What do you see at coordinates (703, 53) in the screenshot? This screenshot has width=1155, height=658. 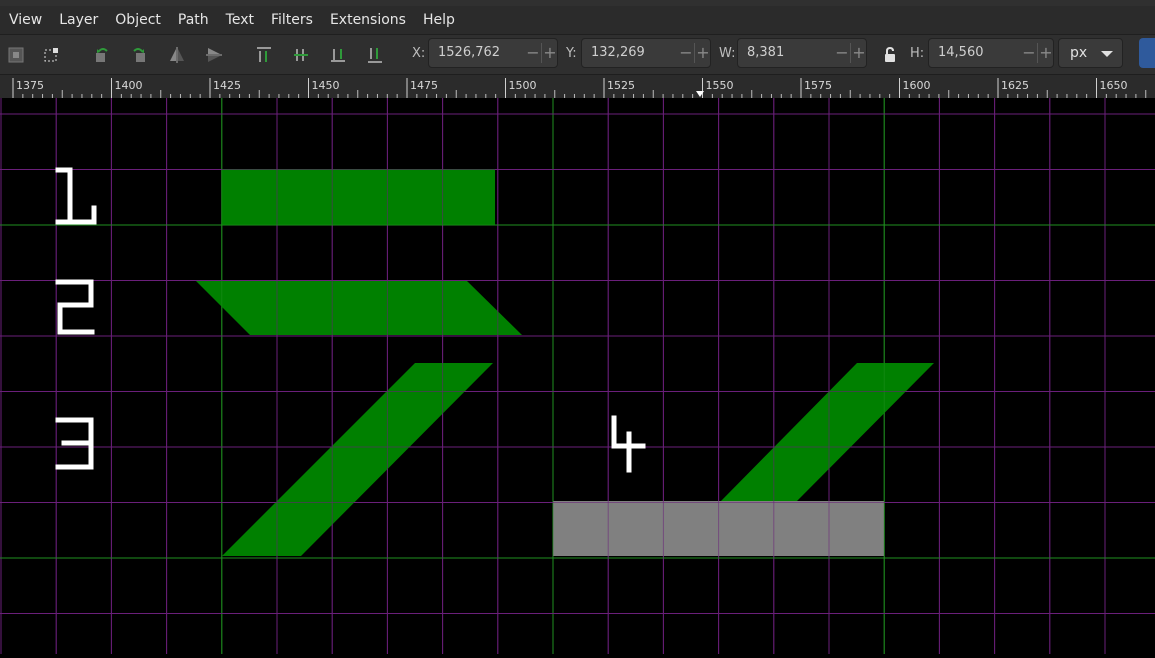 I see `y-increment-icon: +` at bounding box center [703, 53].